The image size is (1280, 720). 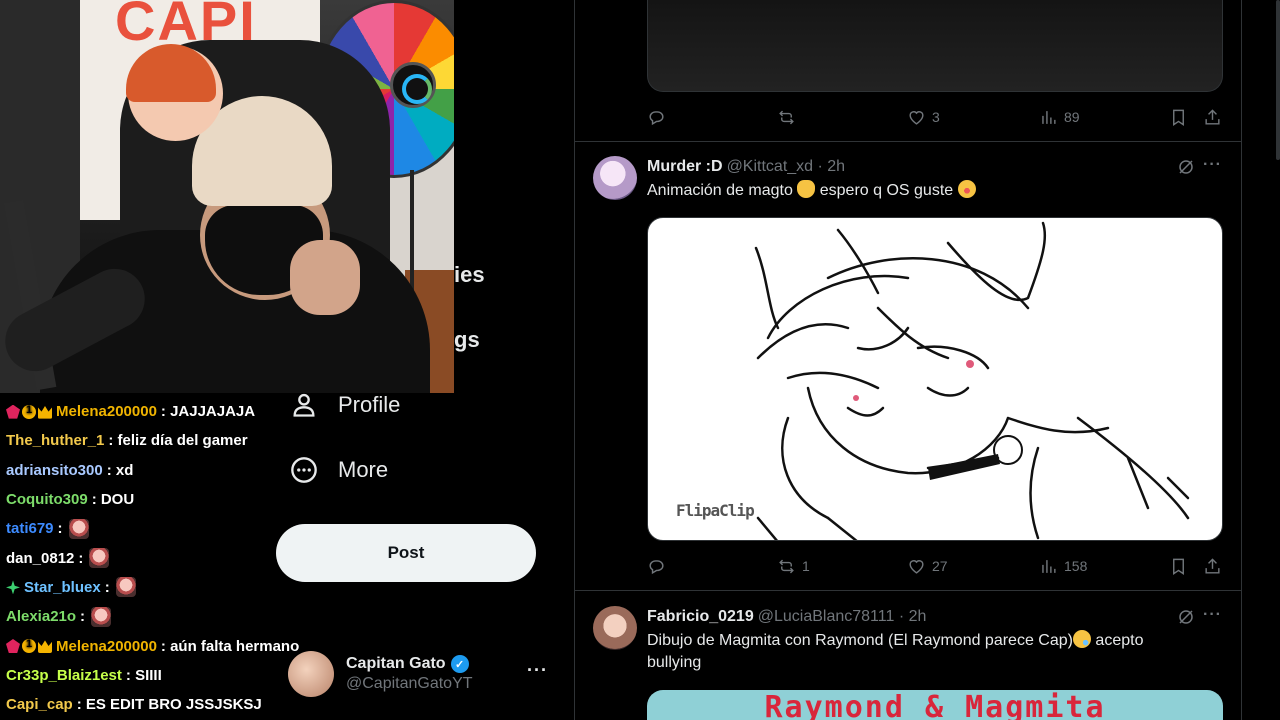 I want to click on tweet-text-part: bullying, so click(x=674, y=662).